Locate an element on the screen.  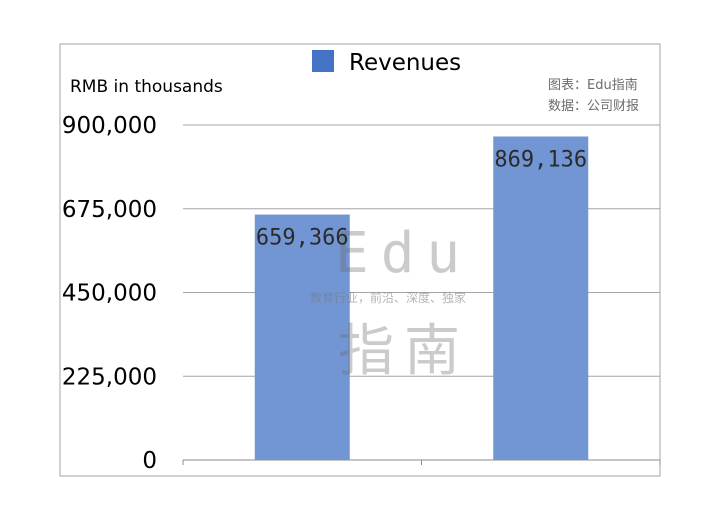
source-line-2: 数据：公司财报 is located at coordinates (593, 106).